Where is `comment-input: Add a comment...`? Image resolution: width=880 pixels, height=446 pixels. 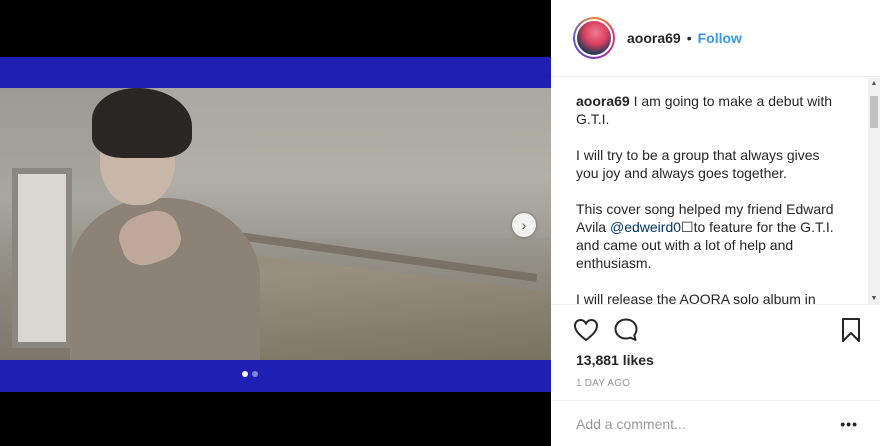 comment-input: Add a comment... is located at coordinates (708, 424).